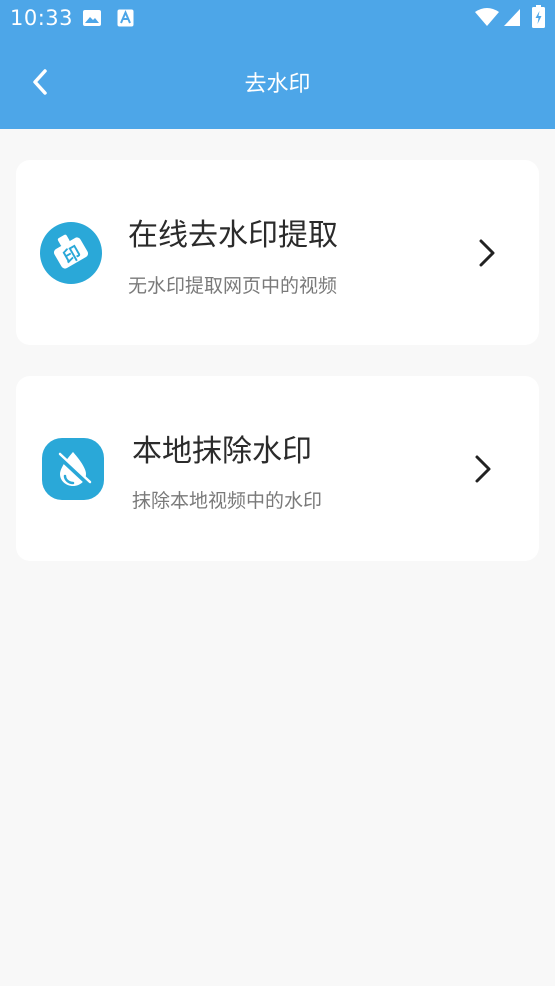 This screenshot has height=986, width=555. Describe the element at coordinates (71, 253) in the screenshot. I see `stamp-icon: 印` at that location.